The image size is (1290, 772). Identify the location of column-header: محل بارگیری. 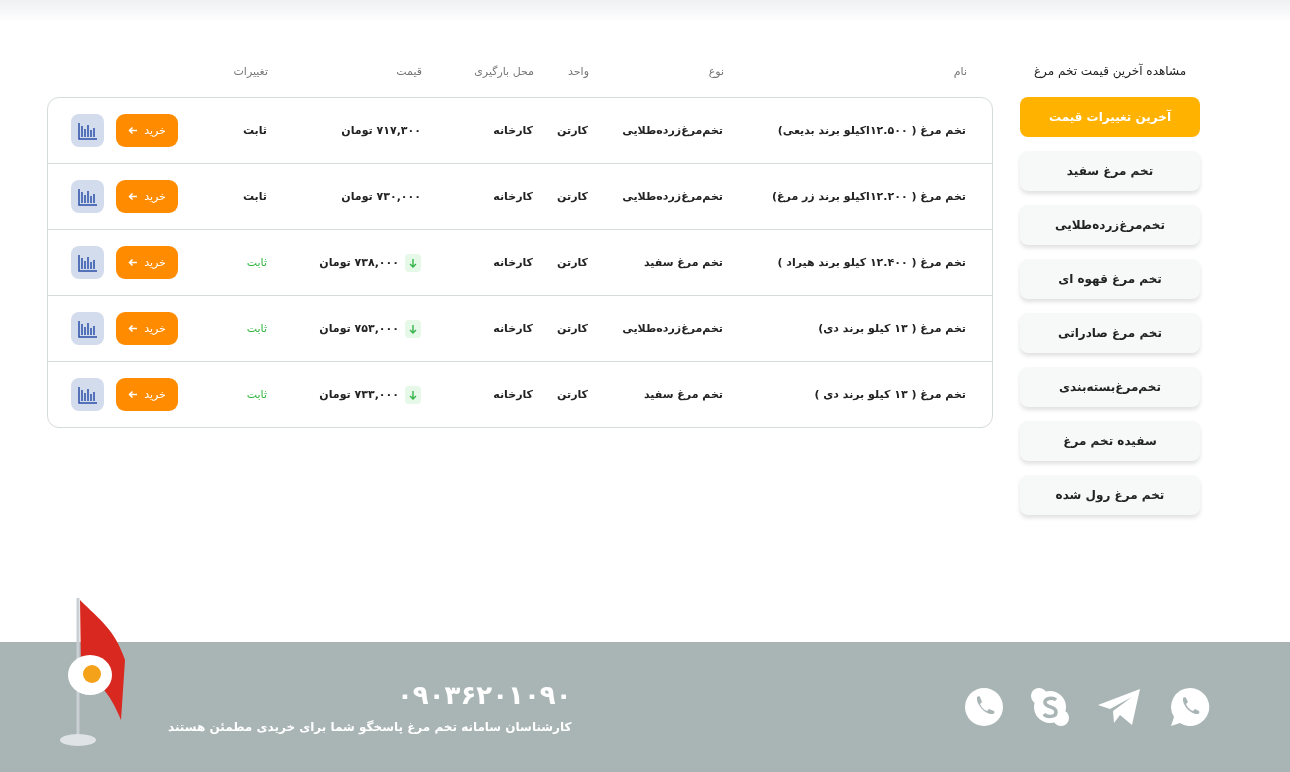
(503, 71).